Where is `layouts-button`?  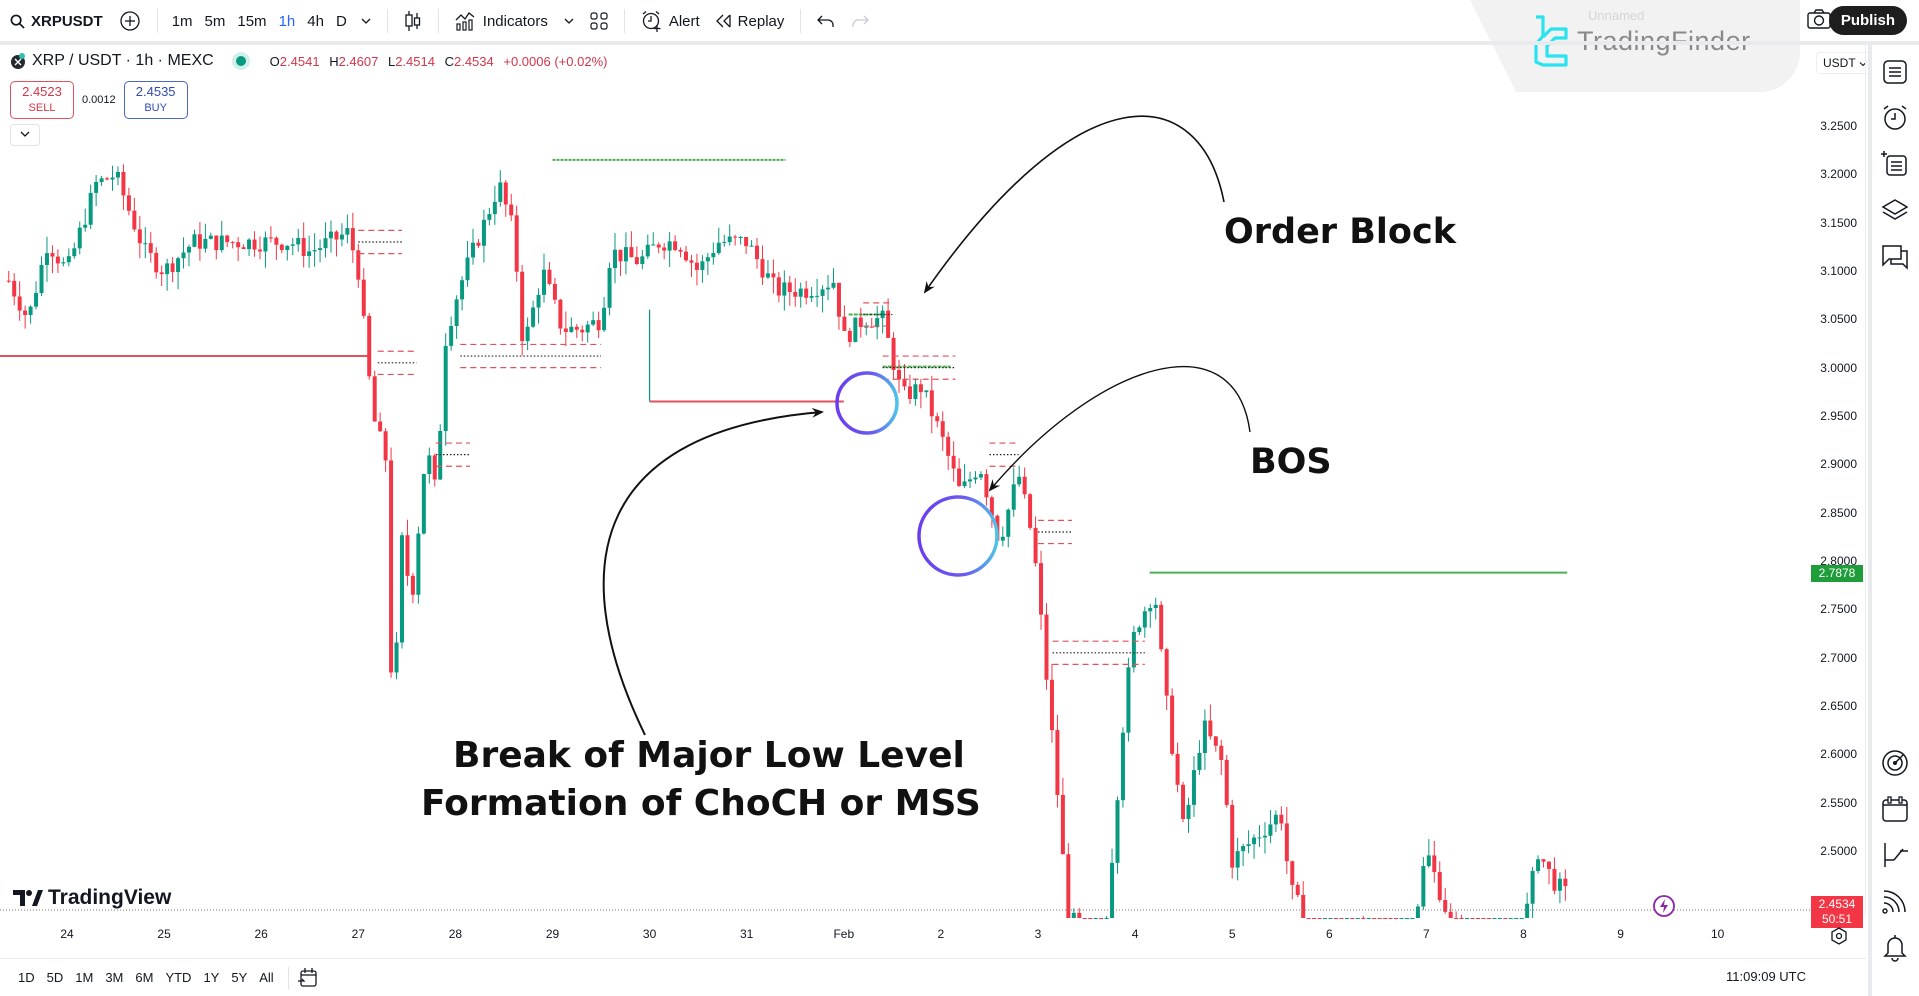 layouts-button is located at coordinates (599, 21).